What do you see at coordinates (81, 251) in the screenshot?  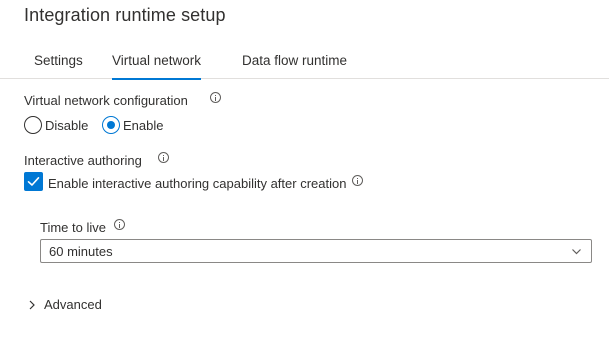 I see `time-to-live-value: 60 minutes` at bounding box center [81, 251].